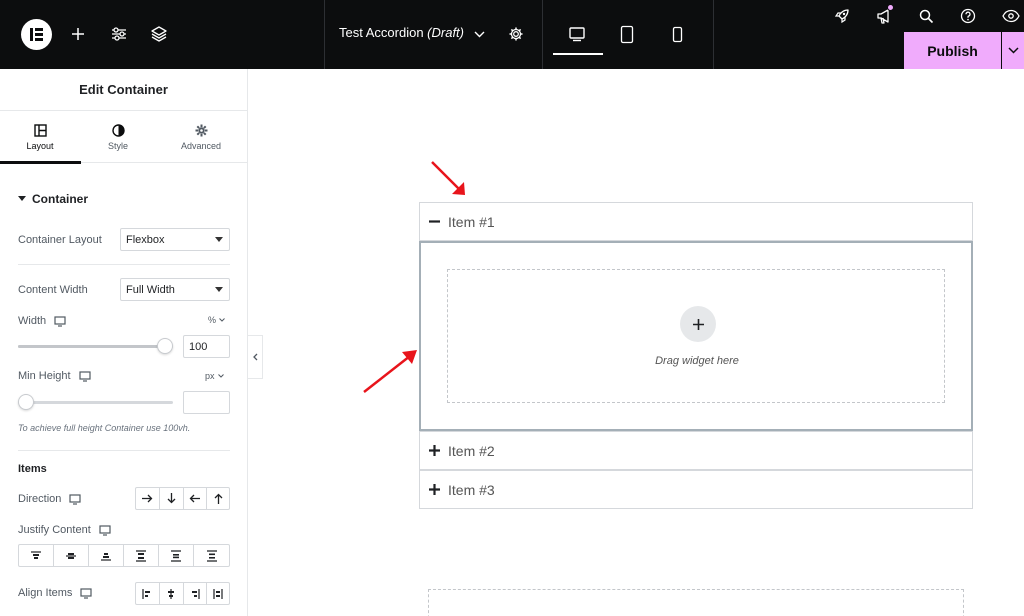 The width and height of the screenshot is (1024, 616). What do you see at coordinates (196, 593) in the screenshot?
I see `align-end-icon` at bounding box center [196, 593].